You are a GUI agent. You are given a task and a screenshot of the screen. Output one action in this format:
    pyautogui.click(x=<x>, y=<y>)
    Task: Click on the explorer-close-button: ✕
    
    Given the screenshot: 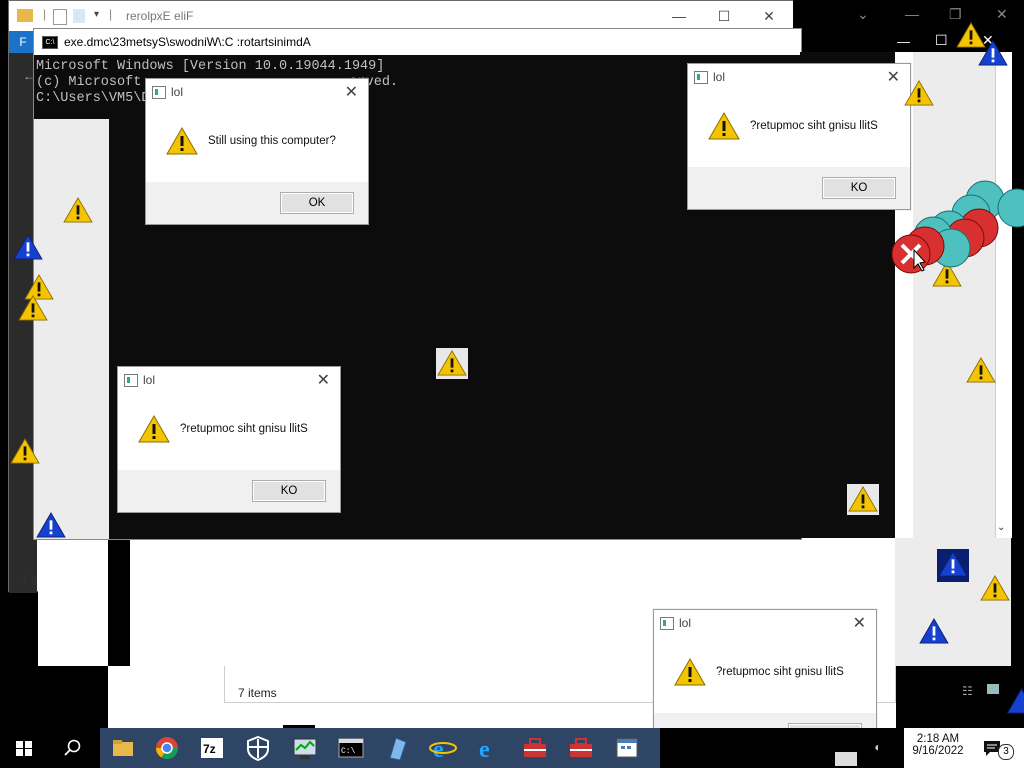 What is the action you would take?
    pyautogui.click(x=769, y=16)
    